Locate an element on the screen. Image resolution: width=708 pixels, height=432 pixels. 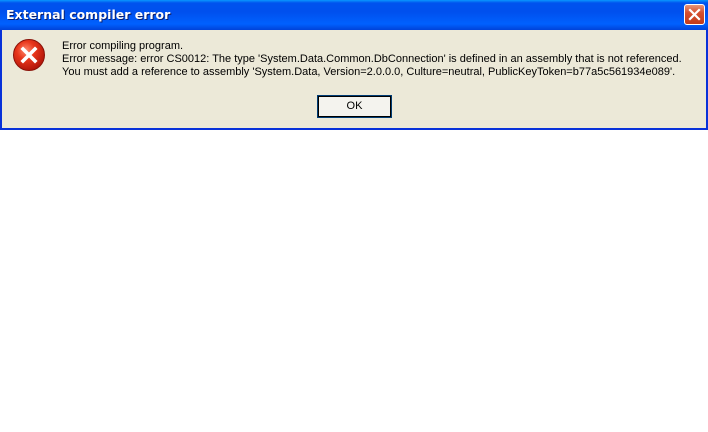
error-icon is located at coordinates (29, 55).